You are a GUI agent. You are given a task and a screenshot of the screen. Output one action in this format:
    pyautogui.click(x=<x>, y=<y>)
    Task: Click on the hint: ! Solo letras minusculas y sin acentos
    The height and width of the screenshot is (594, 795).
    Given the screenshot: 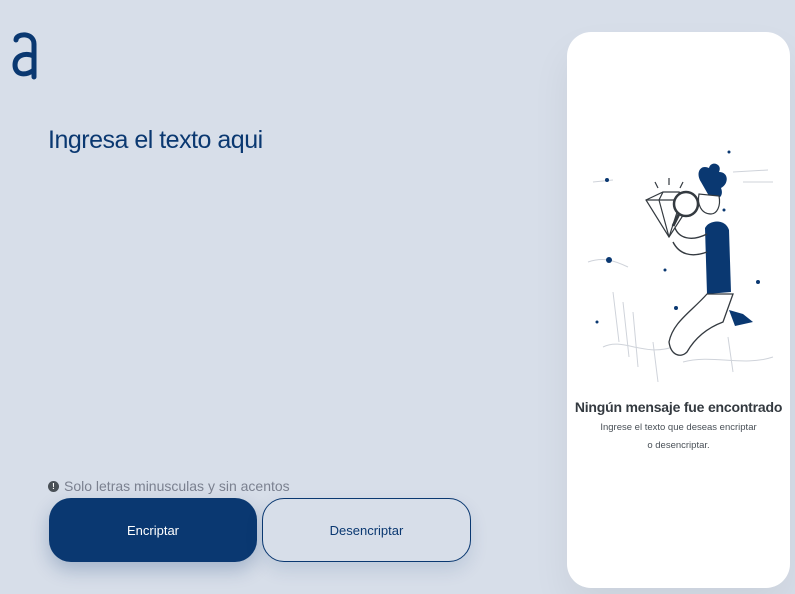 What is the action you would take?
    pyautogui.click(x=169, y=486)
    